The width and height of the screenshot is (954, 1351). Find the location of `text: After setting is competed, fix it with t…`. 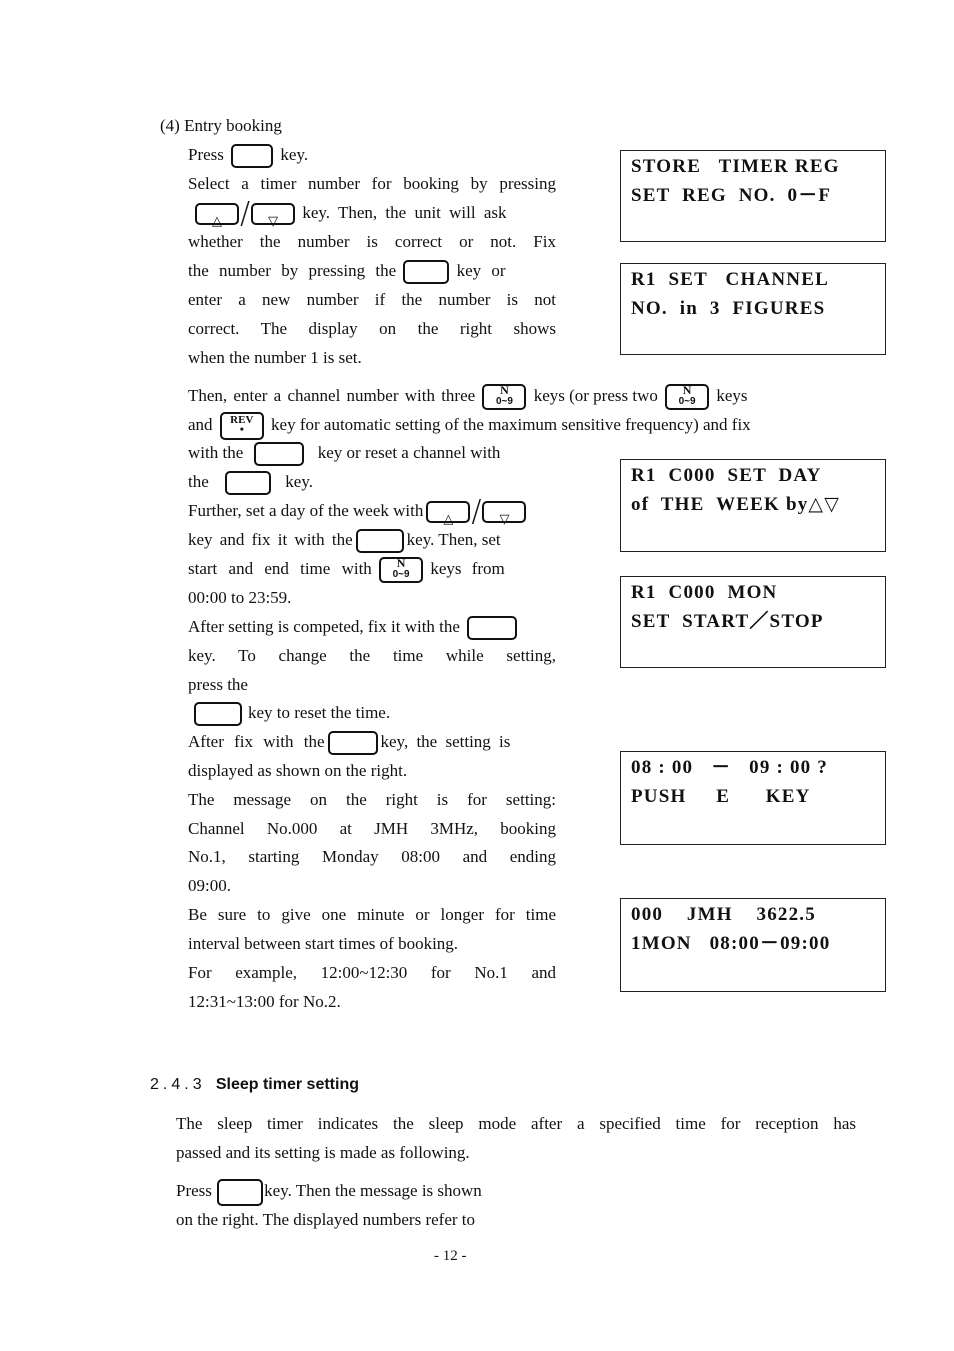

text: After setting is competed, fix it with t… is located at coordinates (324, 626).